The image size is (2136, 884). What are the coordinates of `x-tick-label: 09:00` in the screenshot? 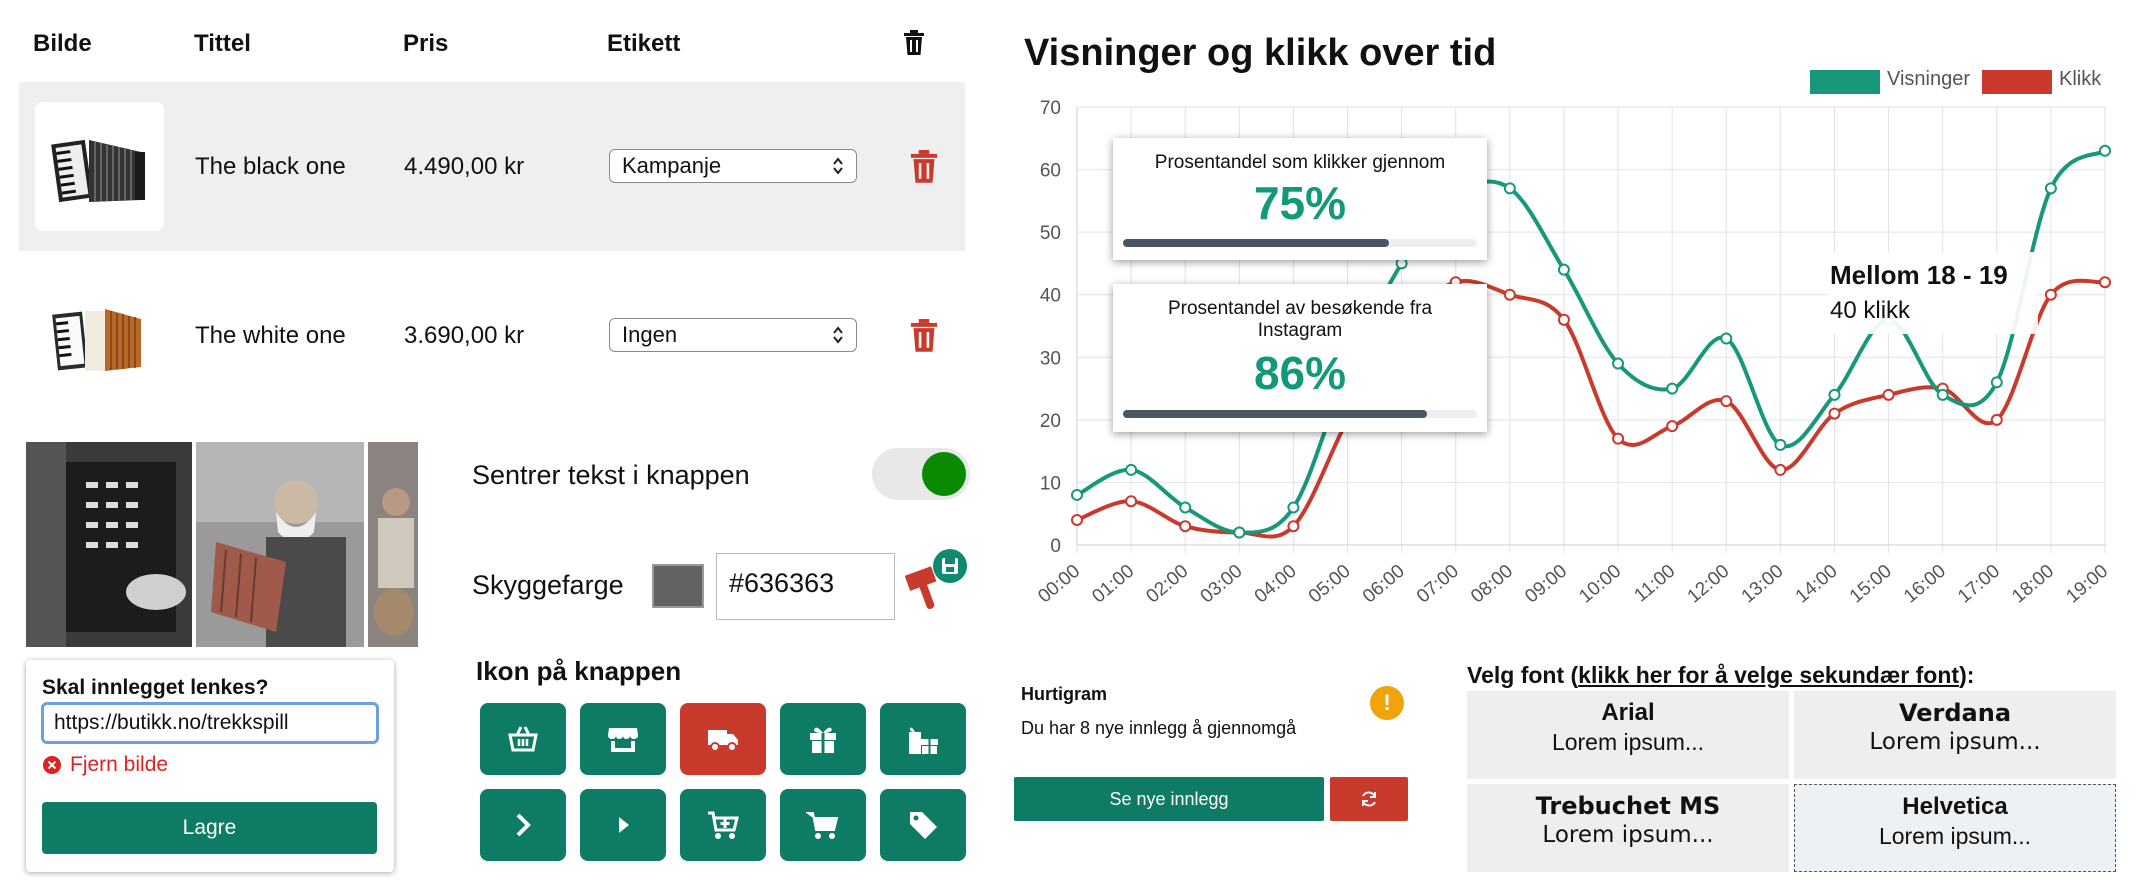 It's located at (1546, 584).